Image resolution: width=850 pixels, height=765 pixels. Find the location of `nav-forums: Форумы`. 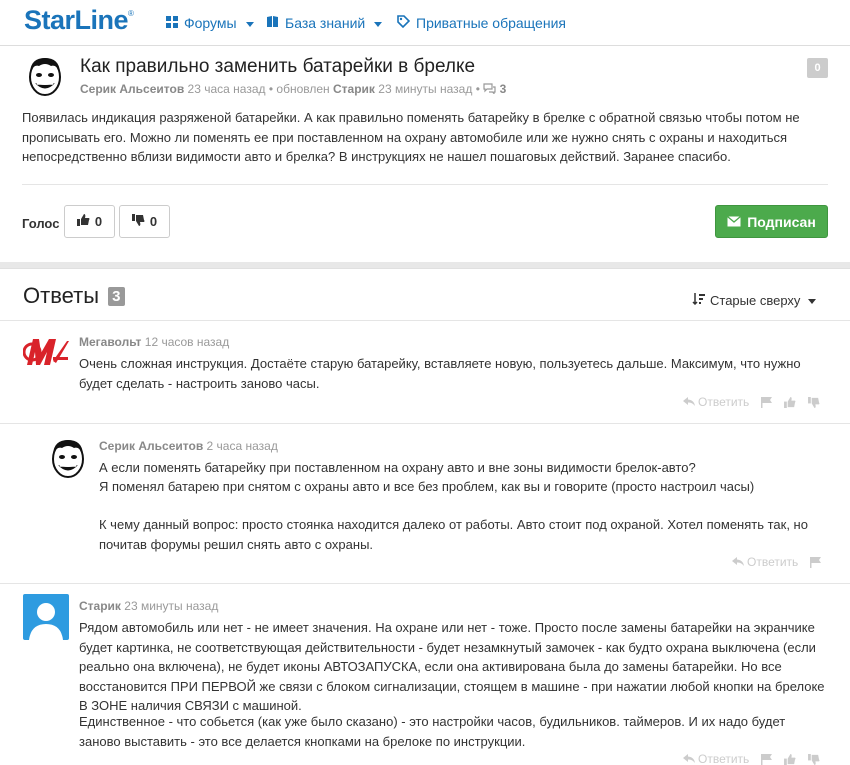

nav-forums: Форумы is located at coordinates (210, 23).